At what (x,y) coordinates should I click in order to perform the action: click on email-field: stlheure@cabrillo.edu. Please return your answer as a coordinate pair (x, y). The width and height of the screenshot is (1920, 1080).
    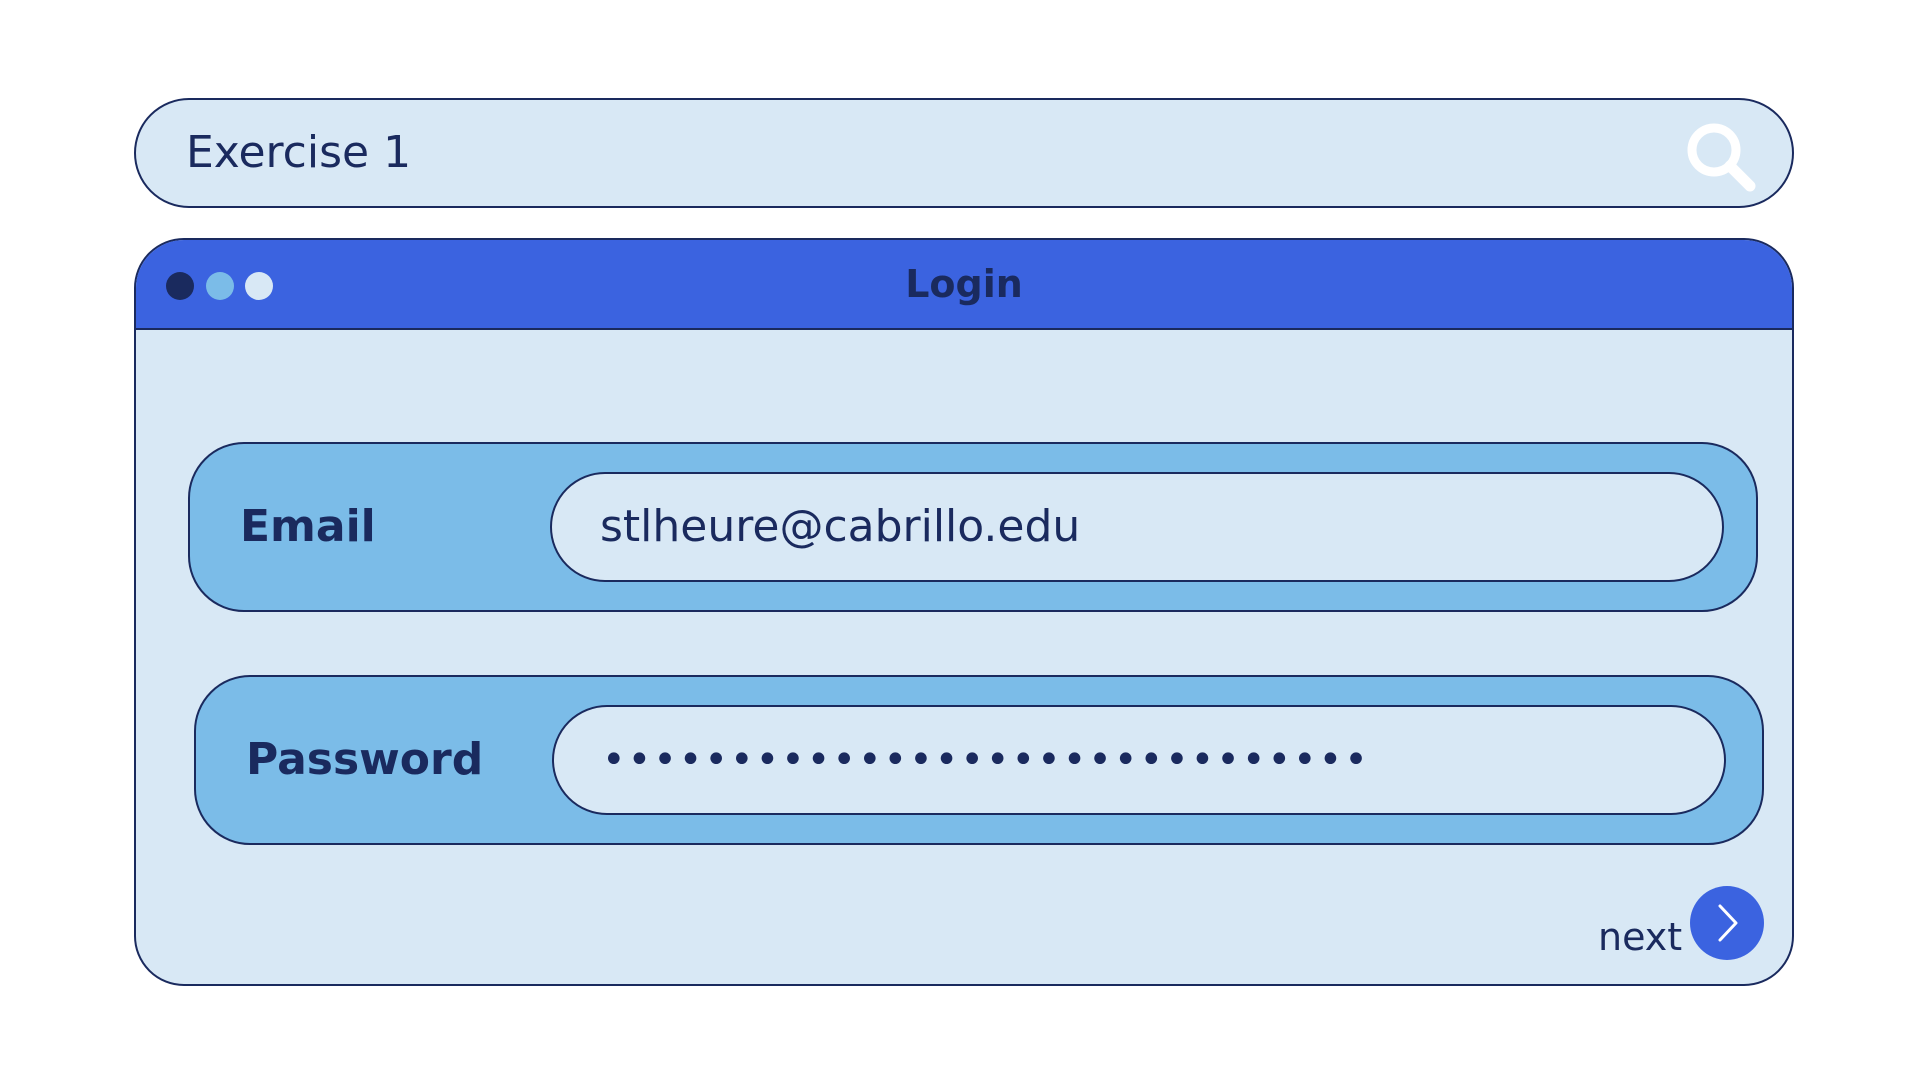
    Looking at the image, I should click on (1137, 527).